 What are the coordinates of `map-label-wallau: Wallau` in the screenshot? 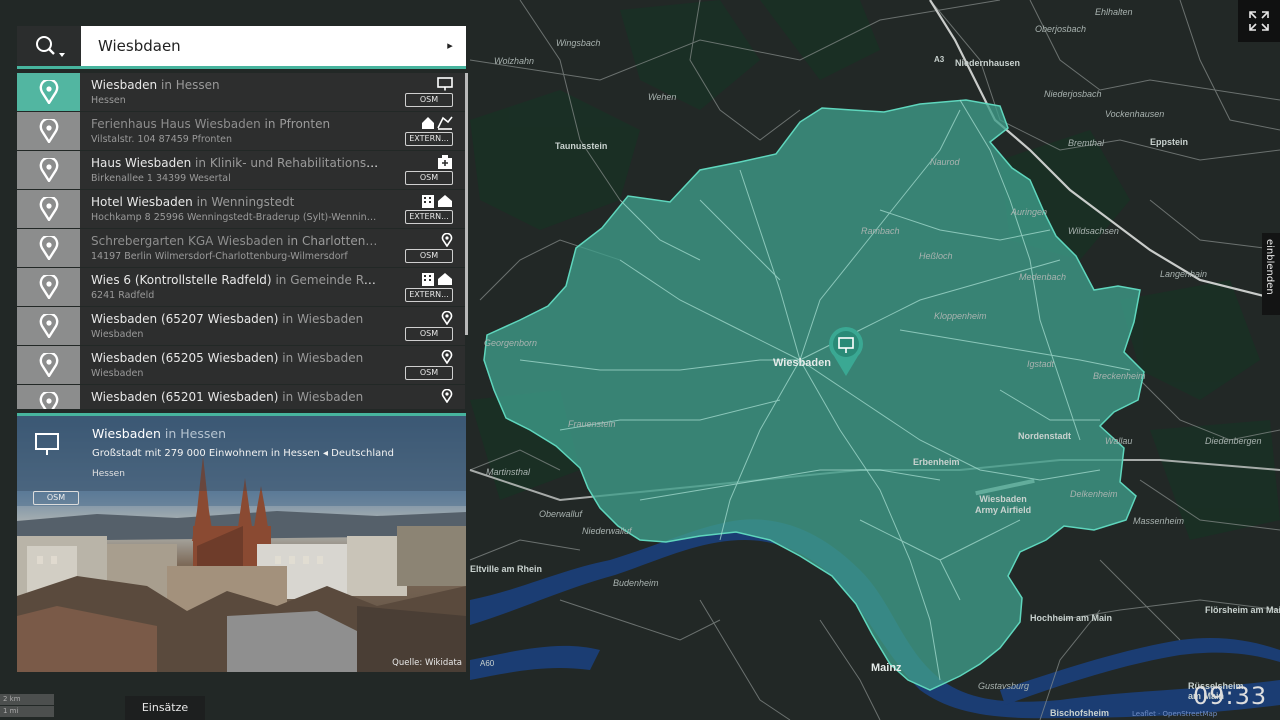 It's located at (1119, 441).